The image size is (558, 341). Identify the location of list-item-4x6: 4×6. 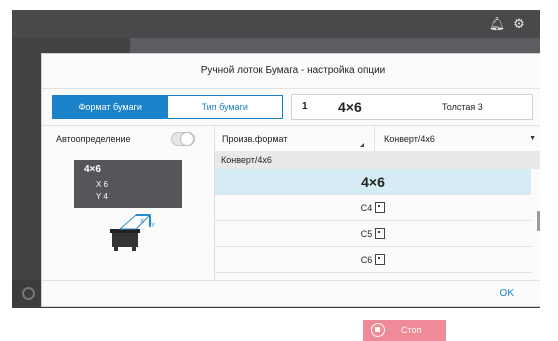
(373, 182).